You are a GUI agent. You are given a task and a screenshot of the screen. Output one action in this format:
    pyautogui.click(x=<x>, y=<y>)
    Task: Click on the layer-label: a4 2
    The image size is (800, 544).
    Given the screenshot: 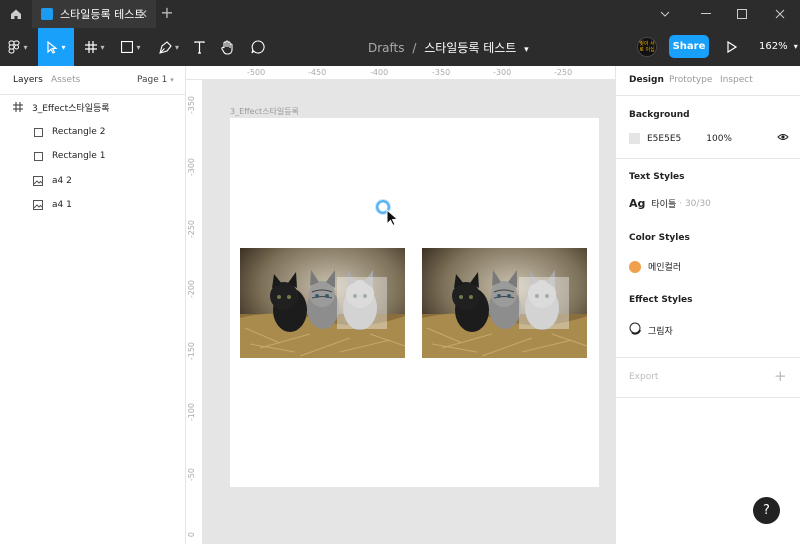 What is the action you would take?
    pyautogui.click(x=62, y=181)
    